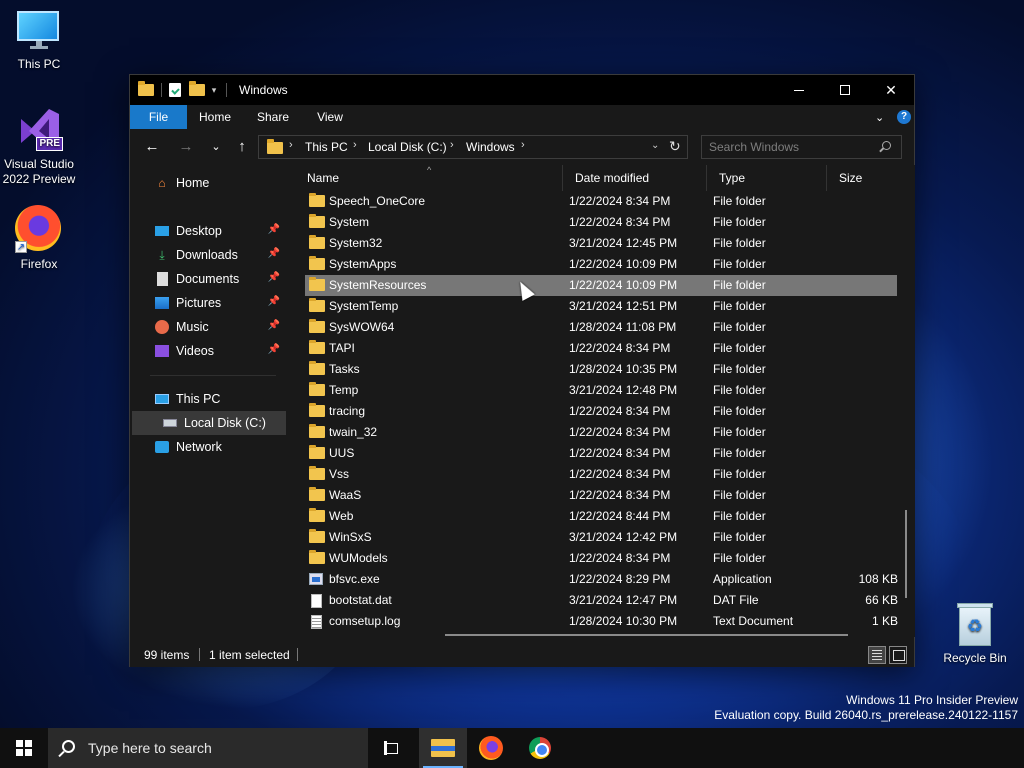 Image resolution: width=1024 pixels, height=768 pixels. Describe the element at coordinates (620, 579) in the screenshot. I see `file-date: 1/22/2024 8:29 PM` at that location.